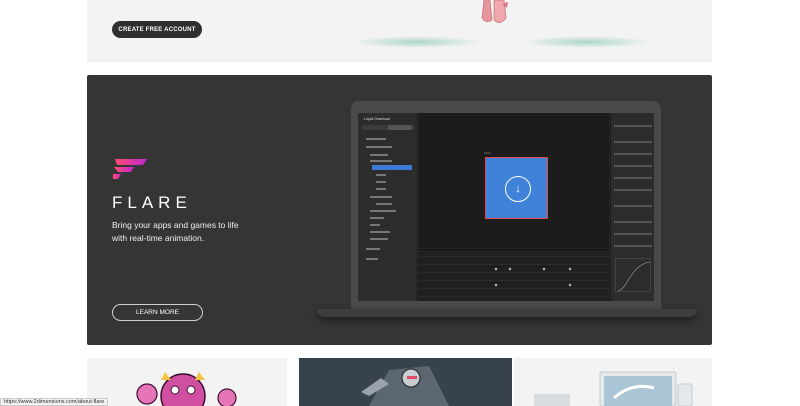 The image size is (800, 406). I want to click on devices-illustration, so click(613, 388).